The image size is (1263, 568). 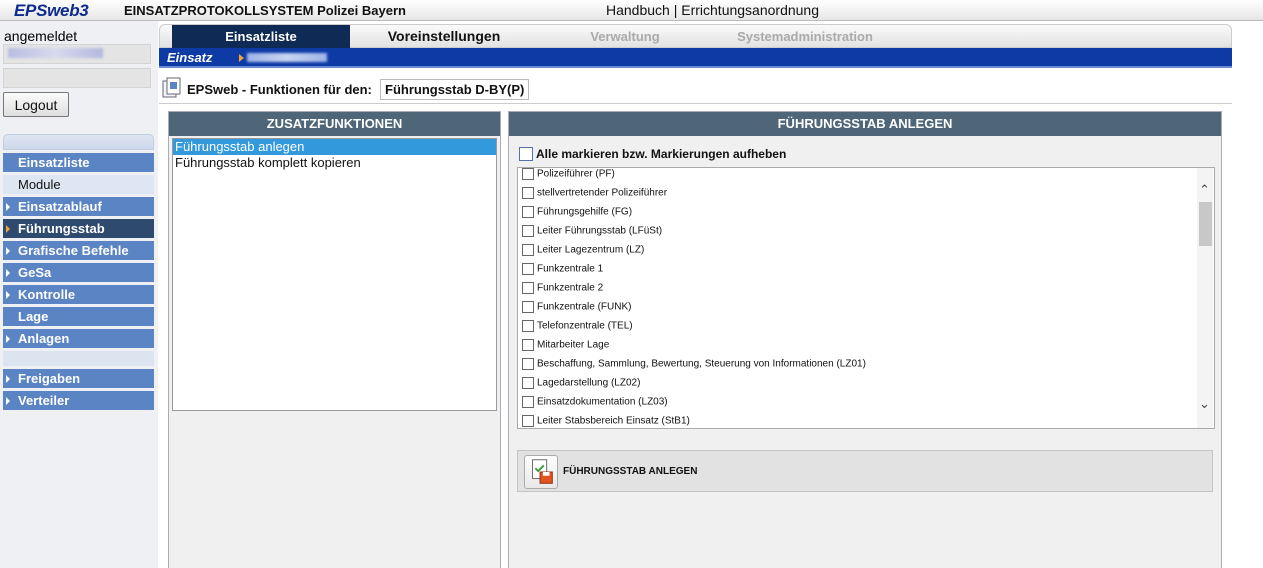 What do you see at coordinates (35, 272) in the screenshot?
I see `sidebar-item-label: GeSa` at bounding box center [35, 272].